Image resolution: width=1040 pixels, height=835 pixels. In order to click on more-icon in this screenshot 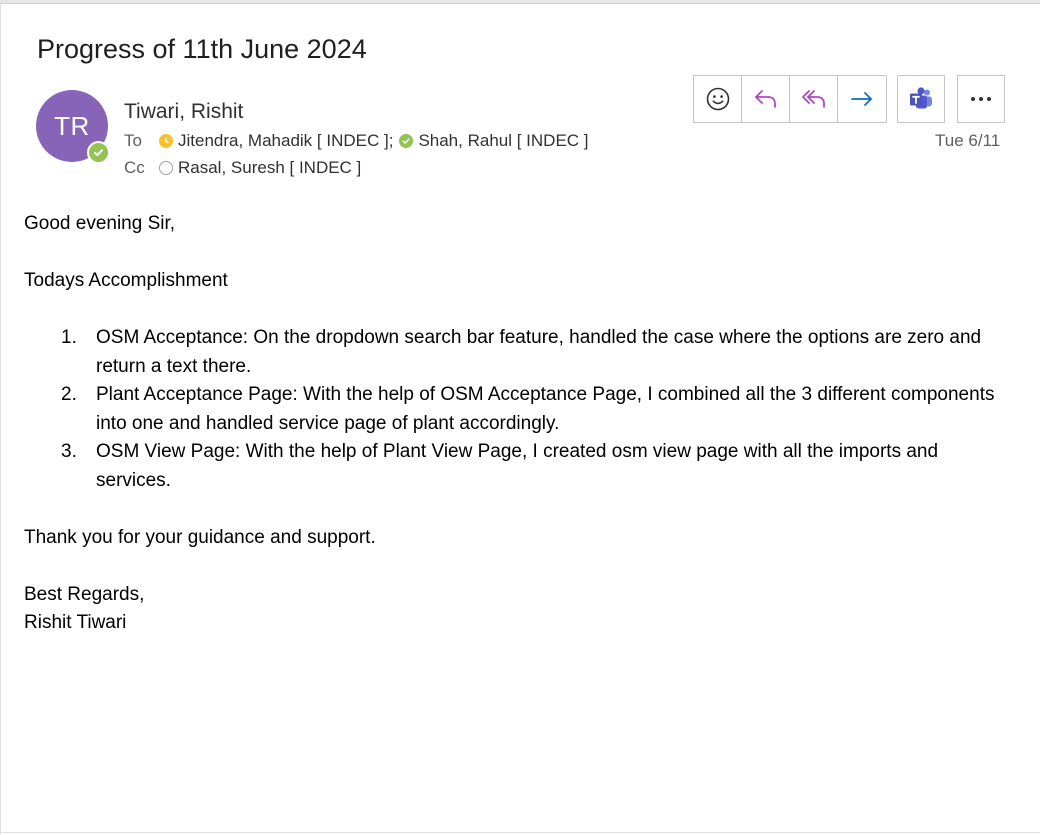, I will do `click(981, 99)`.